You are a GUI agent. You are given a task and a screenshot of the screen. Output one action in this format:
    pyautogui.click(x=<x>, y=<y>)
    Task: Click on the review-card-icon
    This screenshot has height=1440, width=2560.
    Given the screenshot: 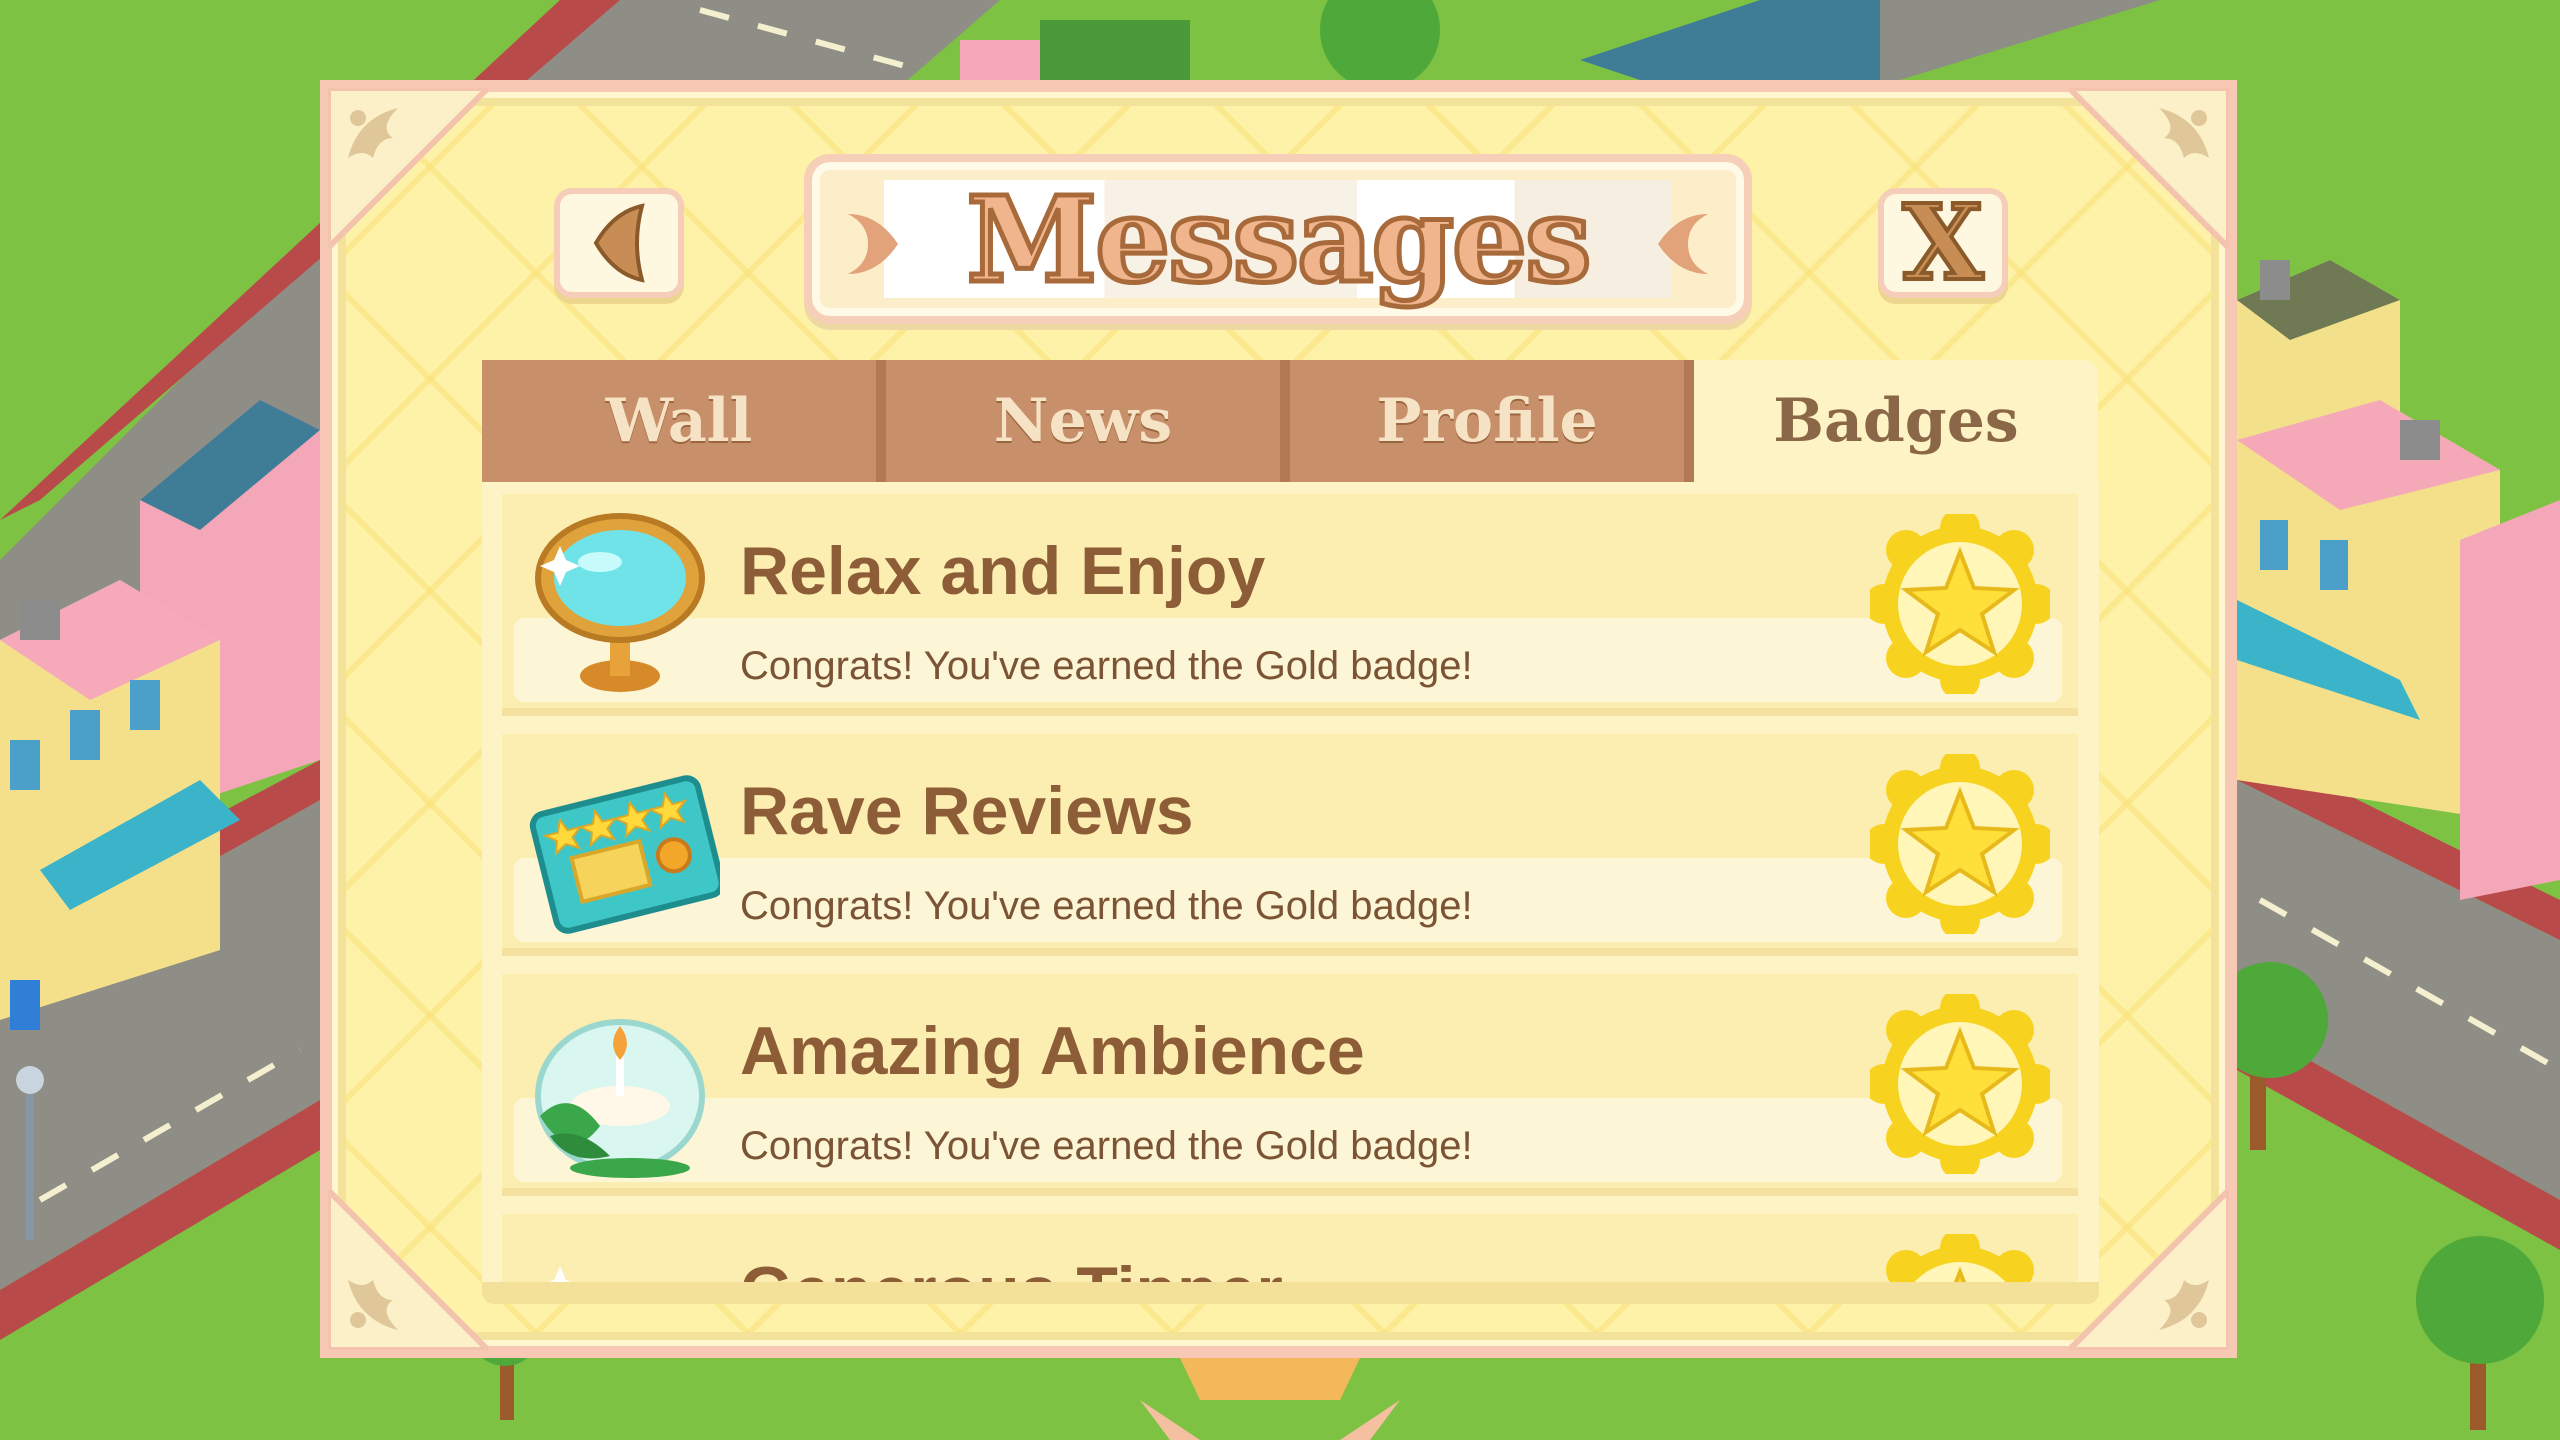 What is the action you would take?
    pyautogui.click(x=624, y=854)
    